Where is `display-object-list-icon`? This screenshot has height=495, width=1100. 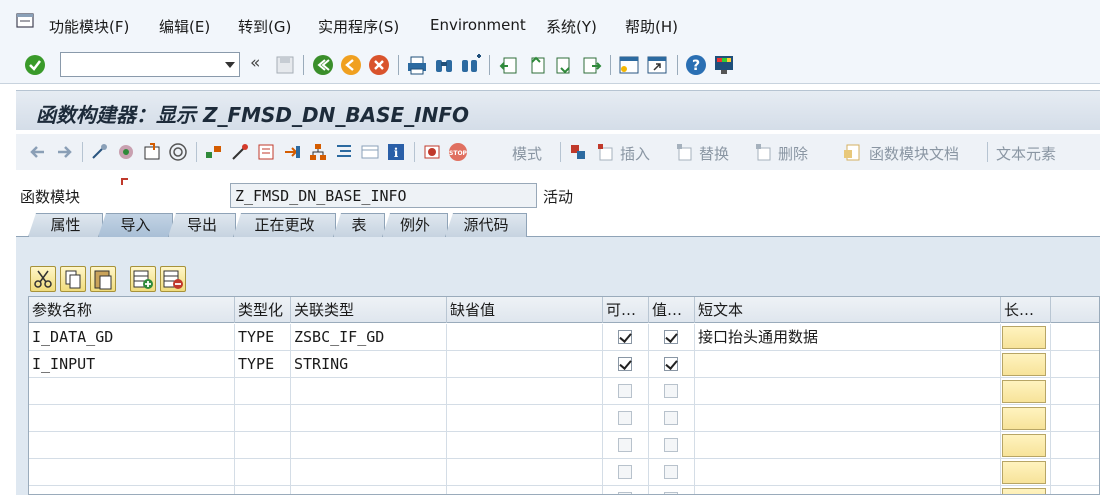 display-object-list-icon is located at coordinates (370, 152).